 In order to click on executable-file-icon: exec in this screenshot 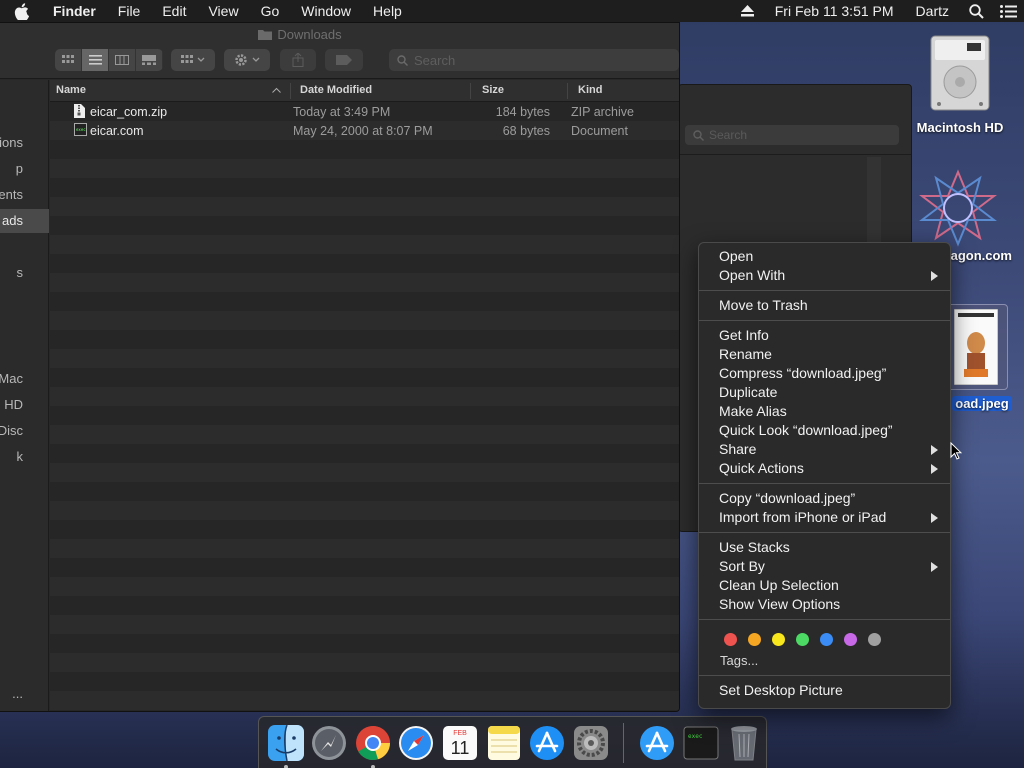, I will do `click(80, 129)`.